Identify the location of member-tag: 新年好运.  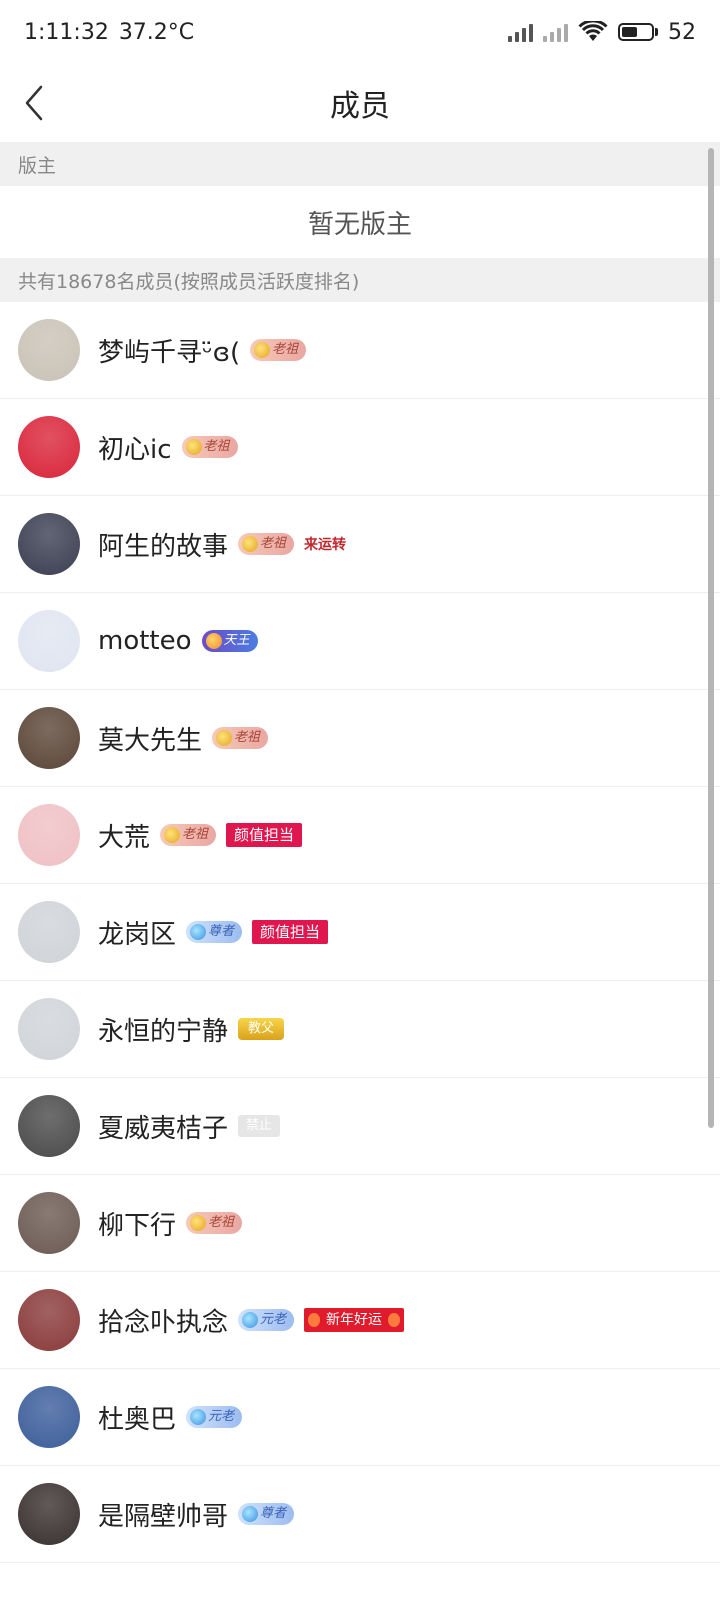
(354, 1320).